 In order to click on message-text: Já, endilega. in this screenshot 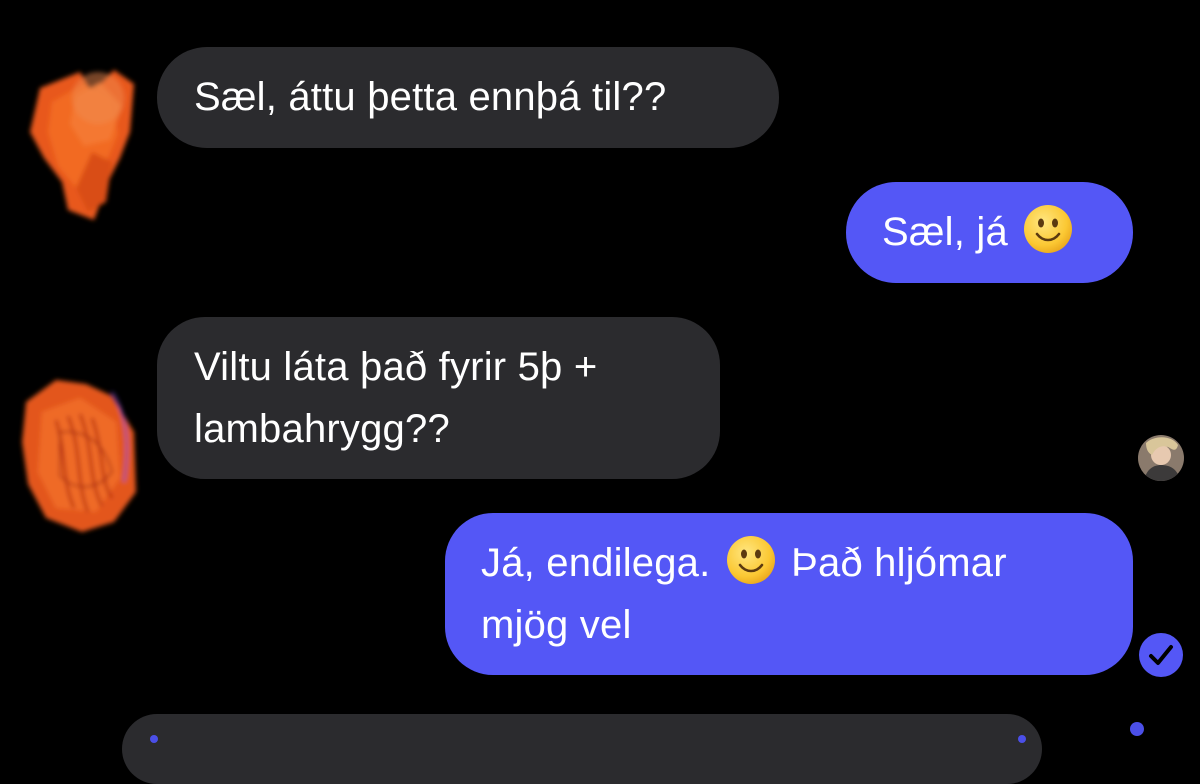, I will do `click(596, 563)`.